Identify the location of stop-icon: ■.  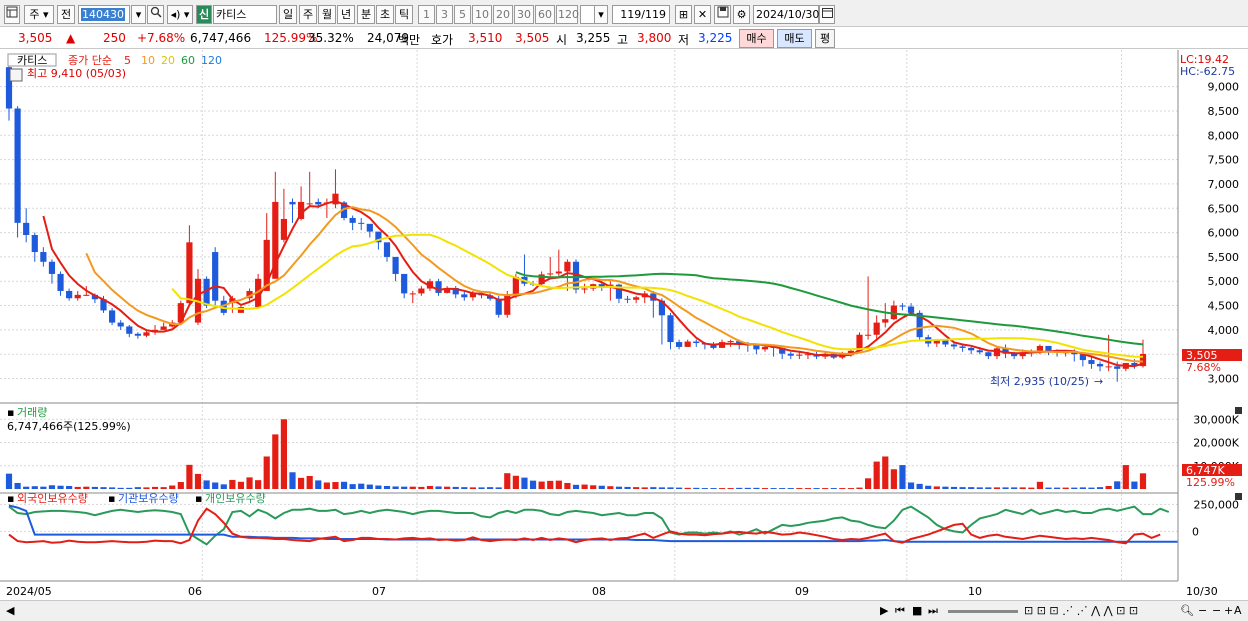
(917, 610).